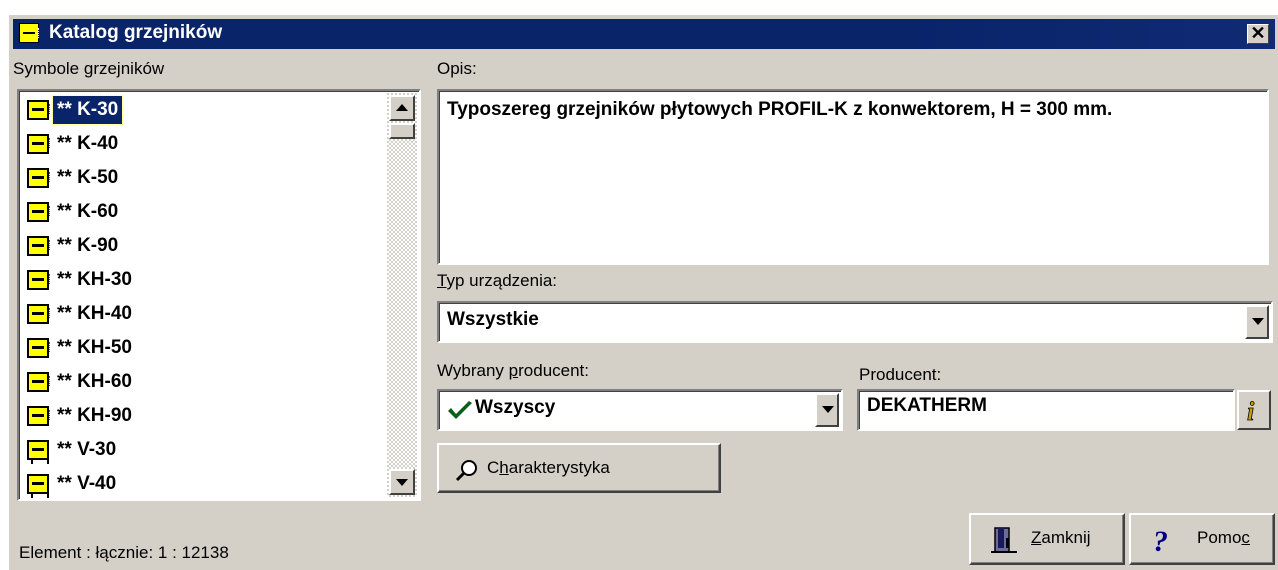 The image size is (1278, 570). I want to click on window-title: Katalog grzejników, so click(136, 32).